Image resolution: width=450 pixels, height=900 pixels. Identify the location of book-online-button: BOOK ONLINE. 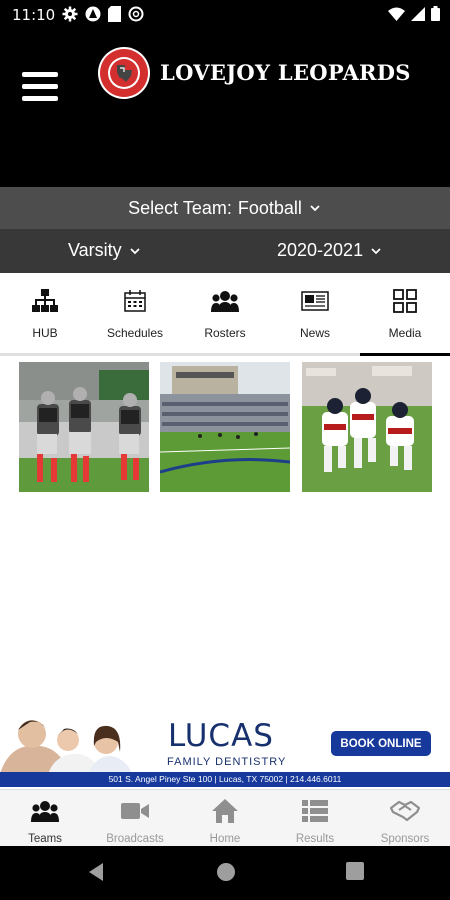
(381, 743).